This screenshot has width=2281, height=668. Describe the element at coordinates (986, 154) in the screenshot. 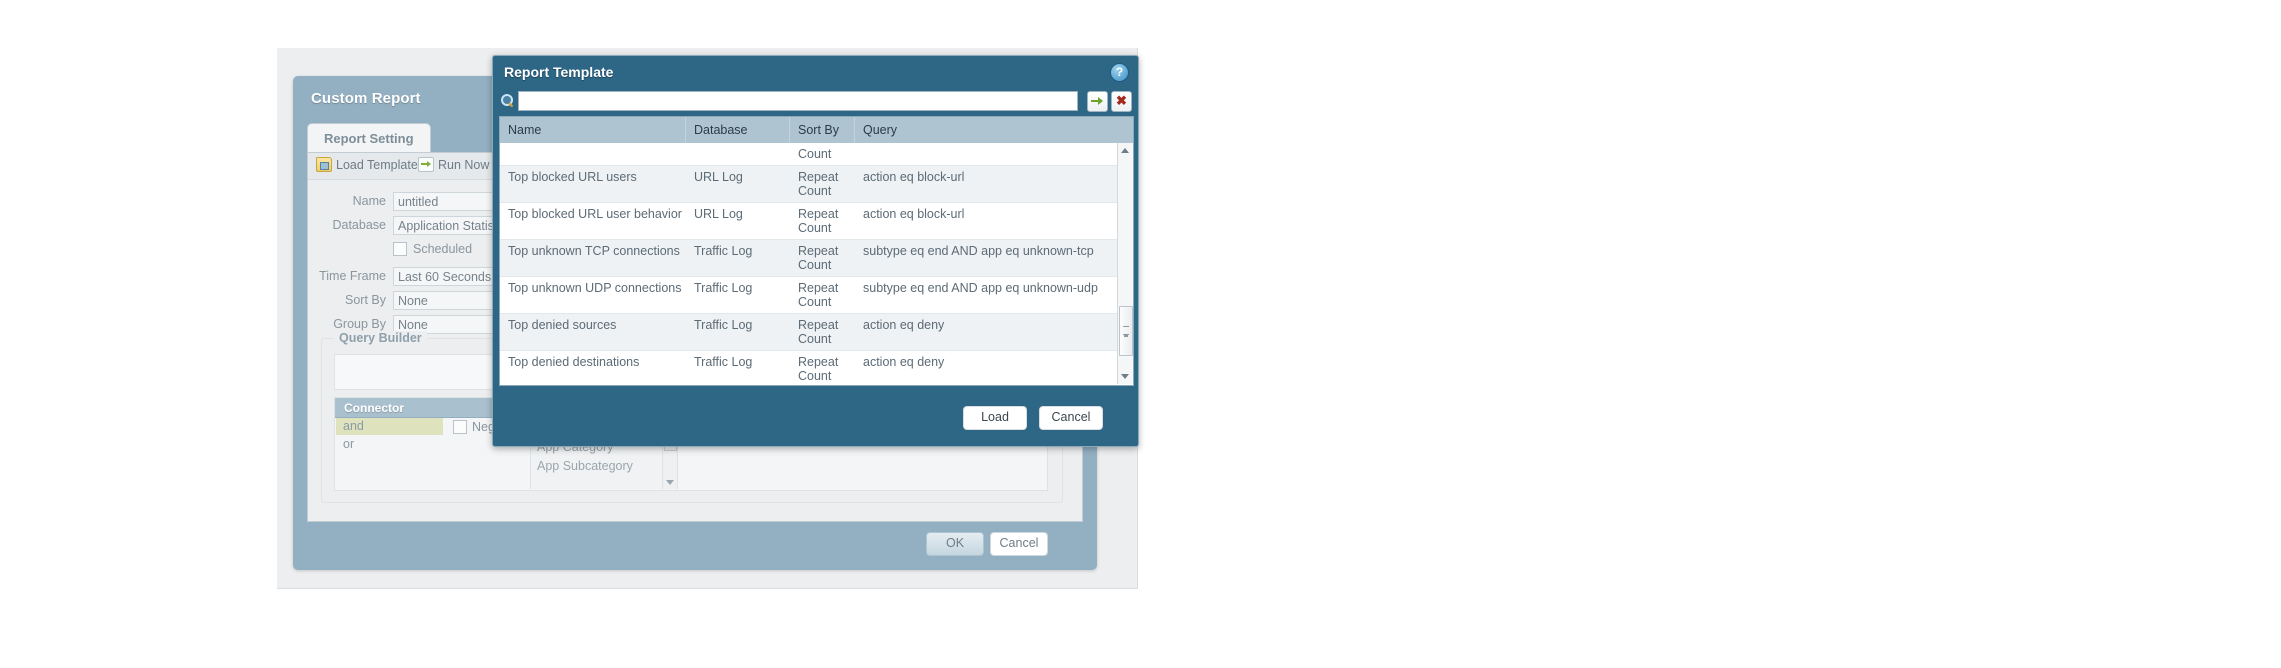

I see `cell-query` at that location.